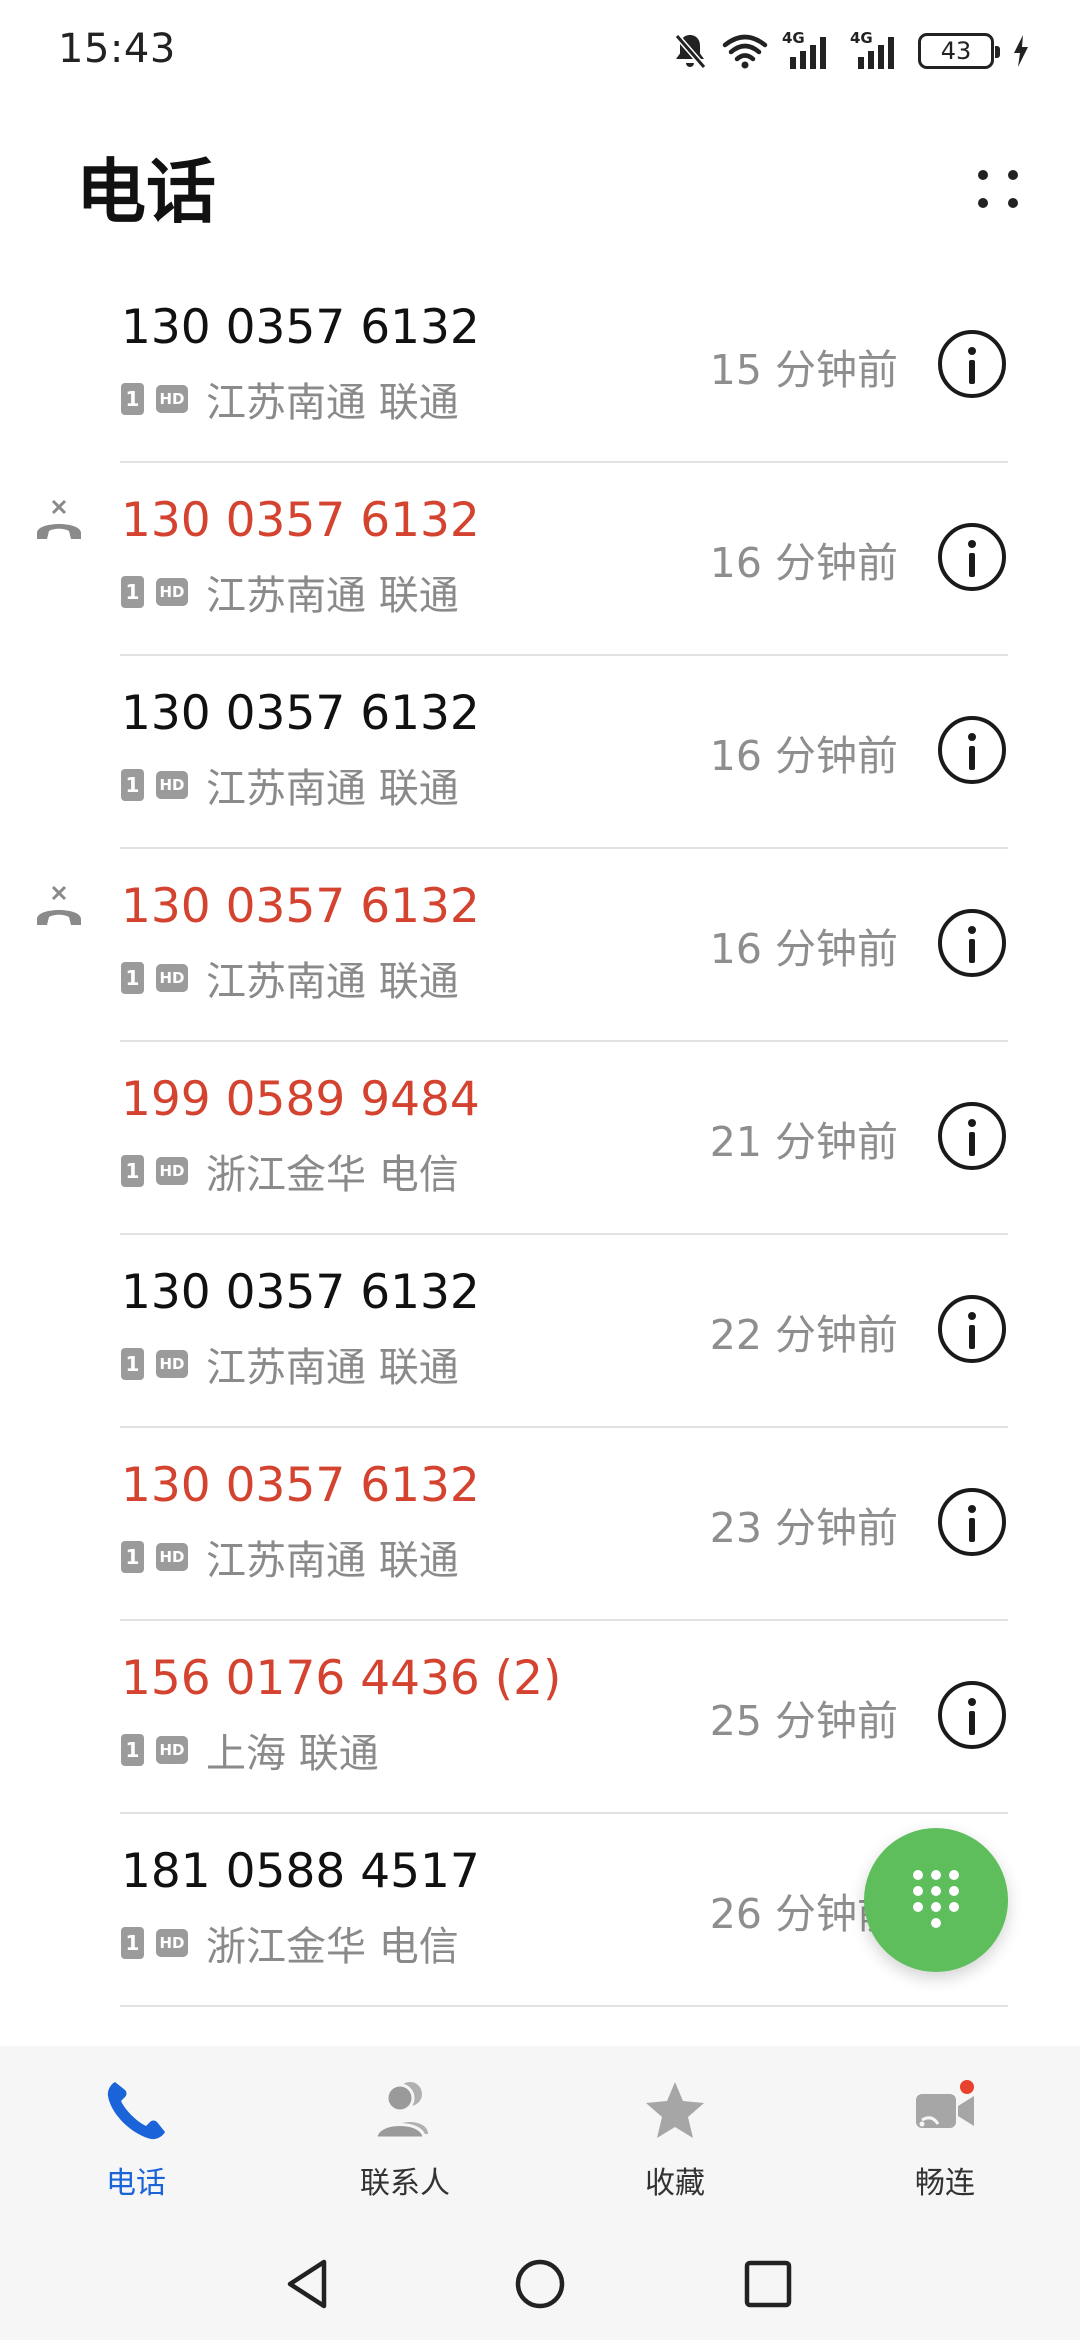 The image size is (1080, 2340). Describe the element at coordinates (803, 1335) in the screenshot. I see `call-time: 22 分钟前` at that location.